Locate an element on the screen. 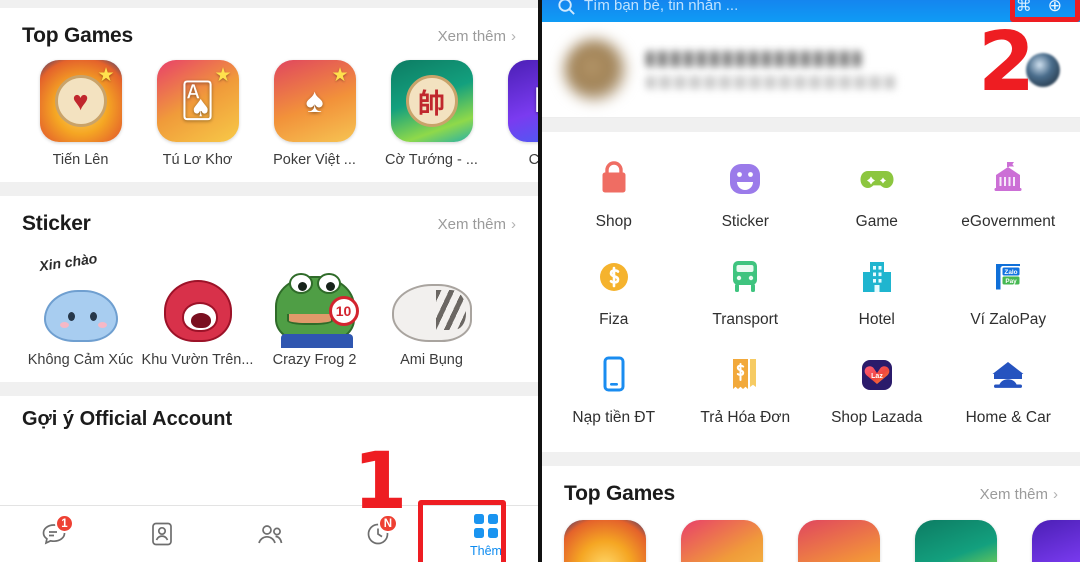  sticker-art-crazy-frog: 10 is located at coordinates (315, 302).